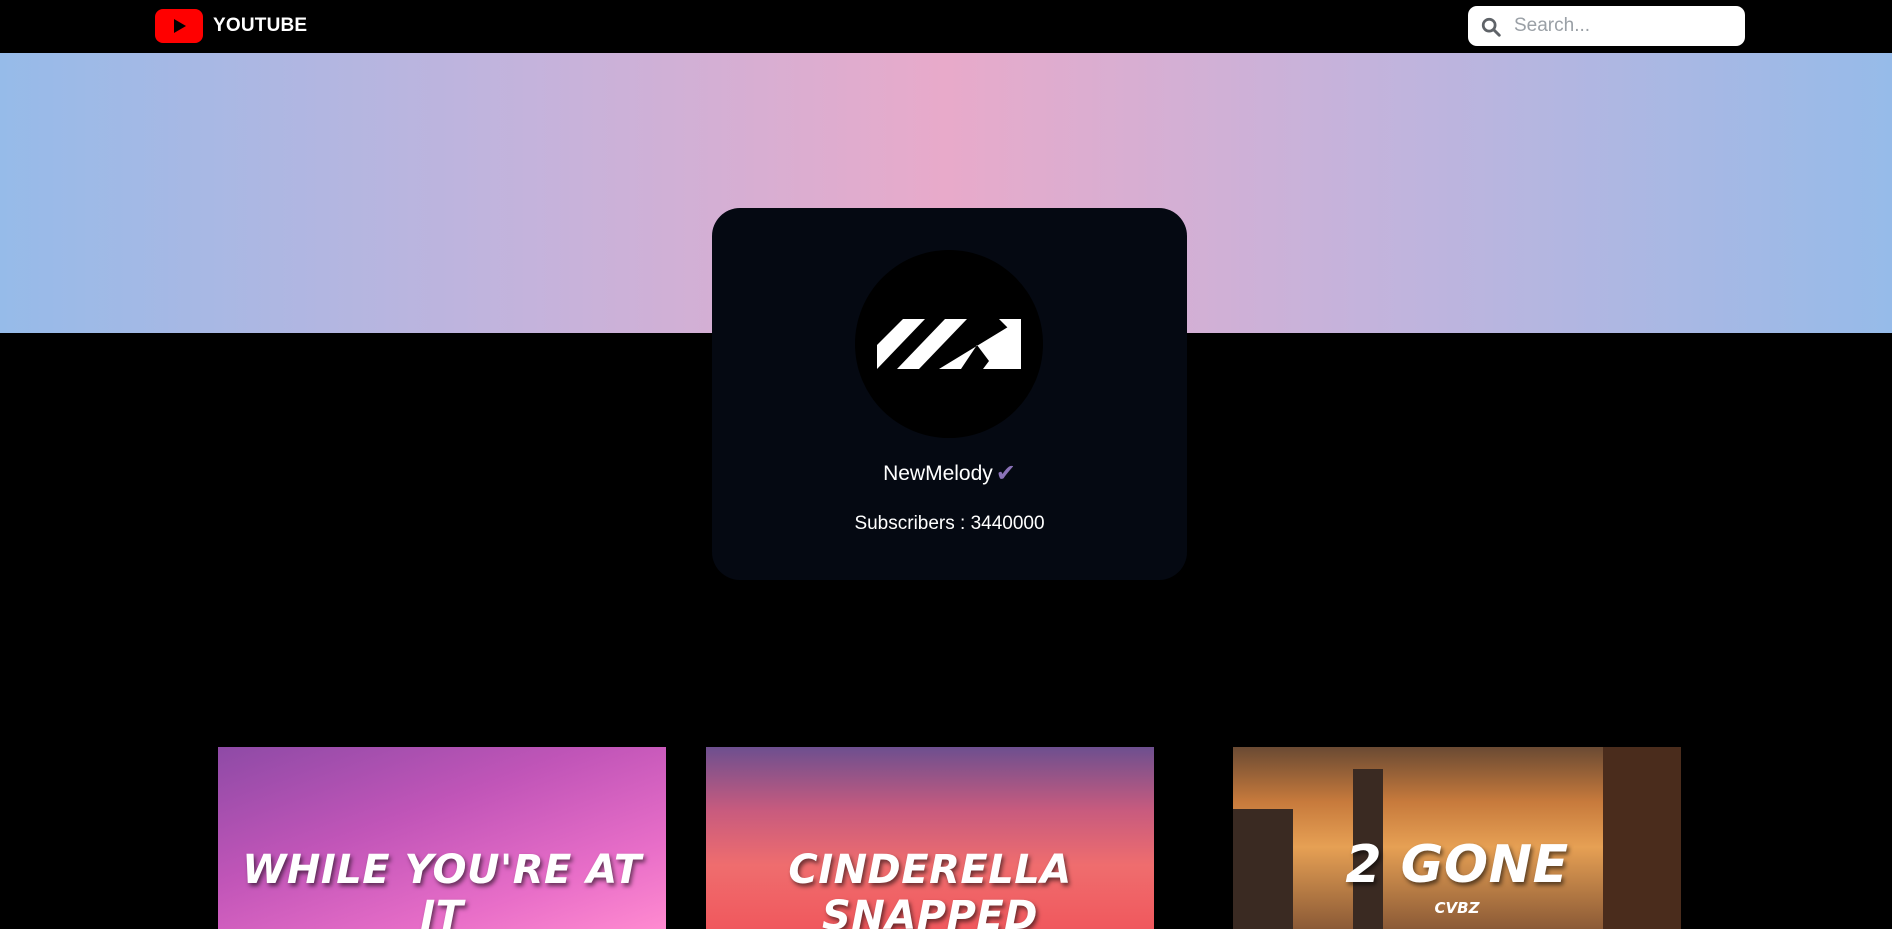 This screenshot has width=1892, height=929. Describe the element at coordinates (1457, 865) in the screenshot. I see `video-title: 2 GONE` at that location.